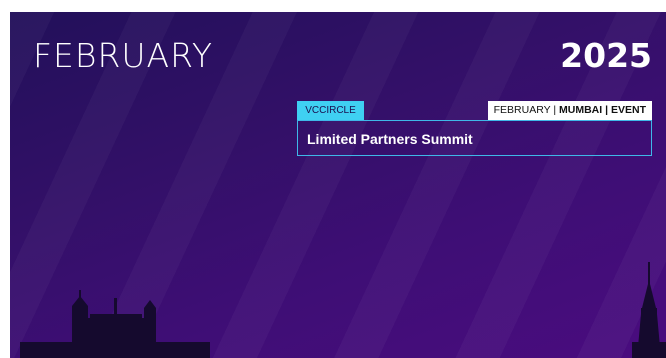  Describe the element at coordinates (115, 324) in the screenshot. I see `building-silhouette-icon` at that location.